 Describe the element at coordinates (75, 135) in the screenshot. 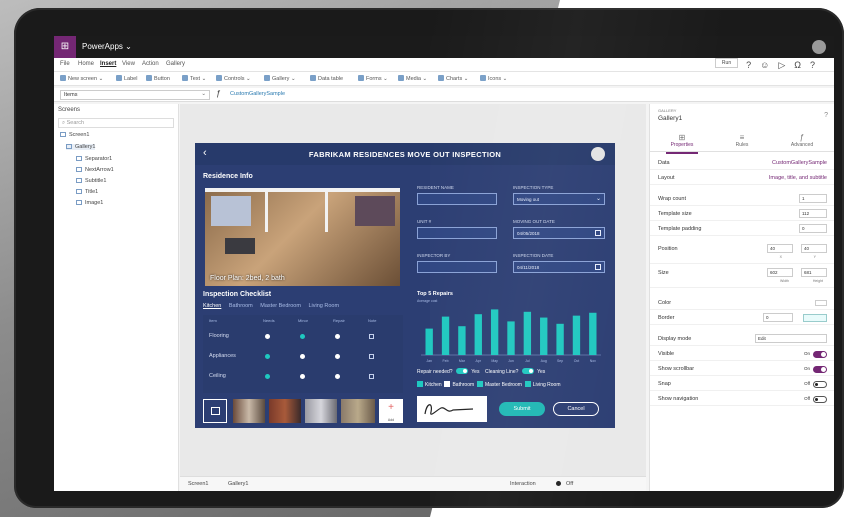

I see `tree-node-screen1: Screen1` at that location.